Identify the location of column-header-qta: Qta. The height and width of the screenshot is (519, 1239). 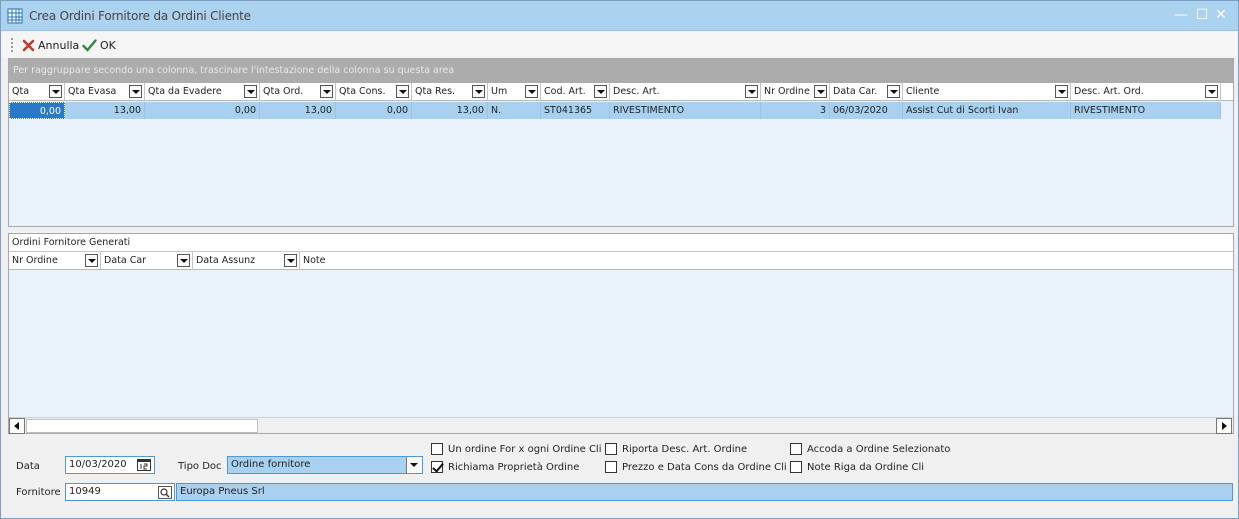
(37, 92).